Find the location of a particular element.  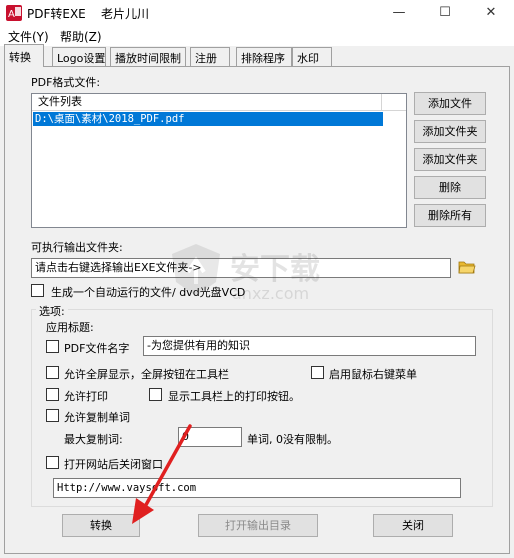

folder-open-icon is located at coordinates (467, 267).